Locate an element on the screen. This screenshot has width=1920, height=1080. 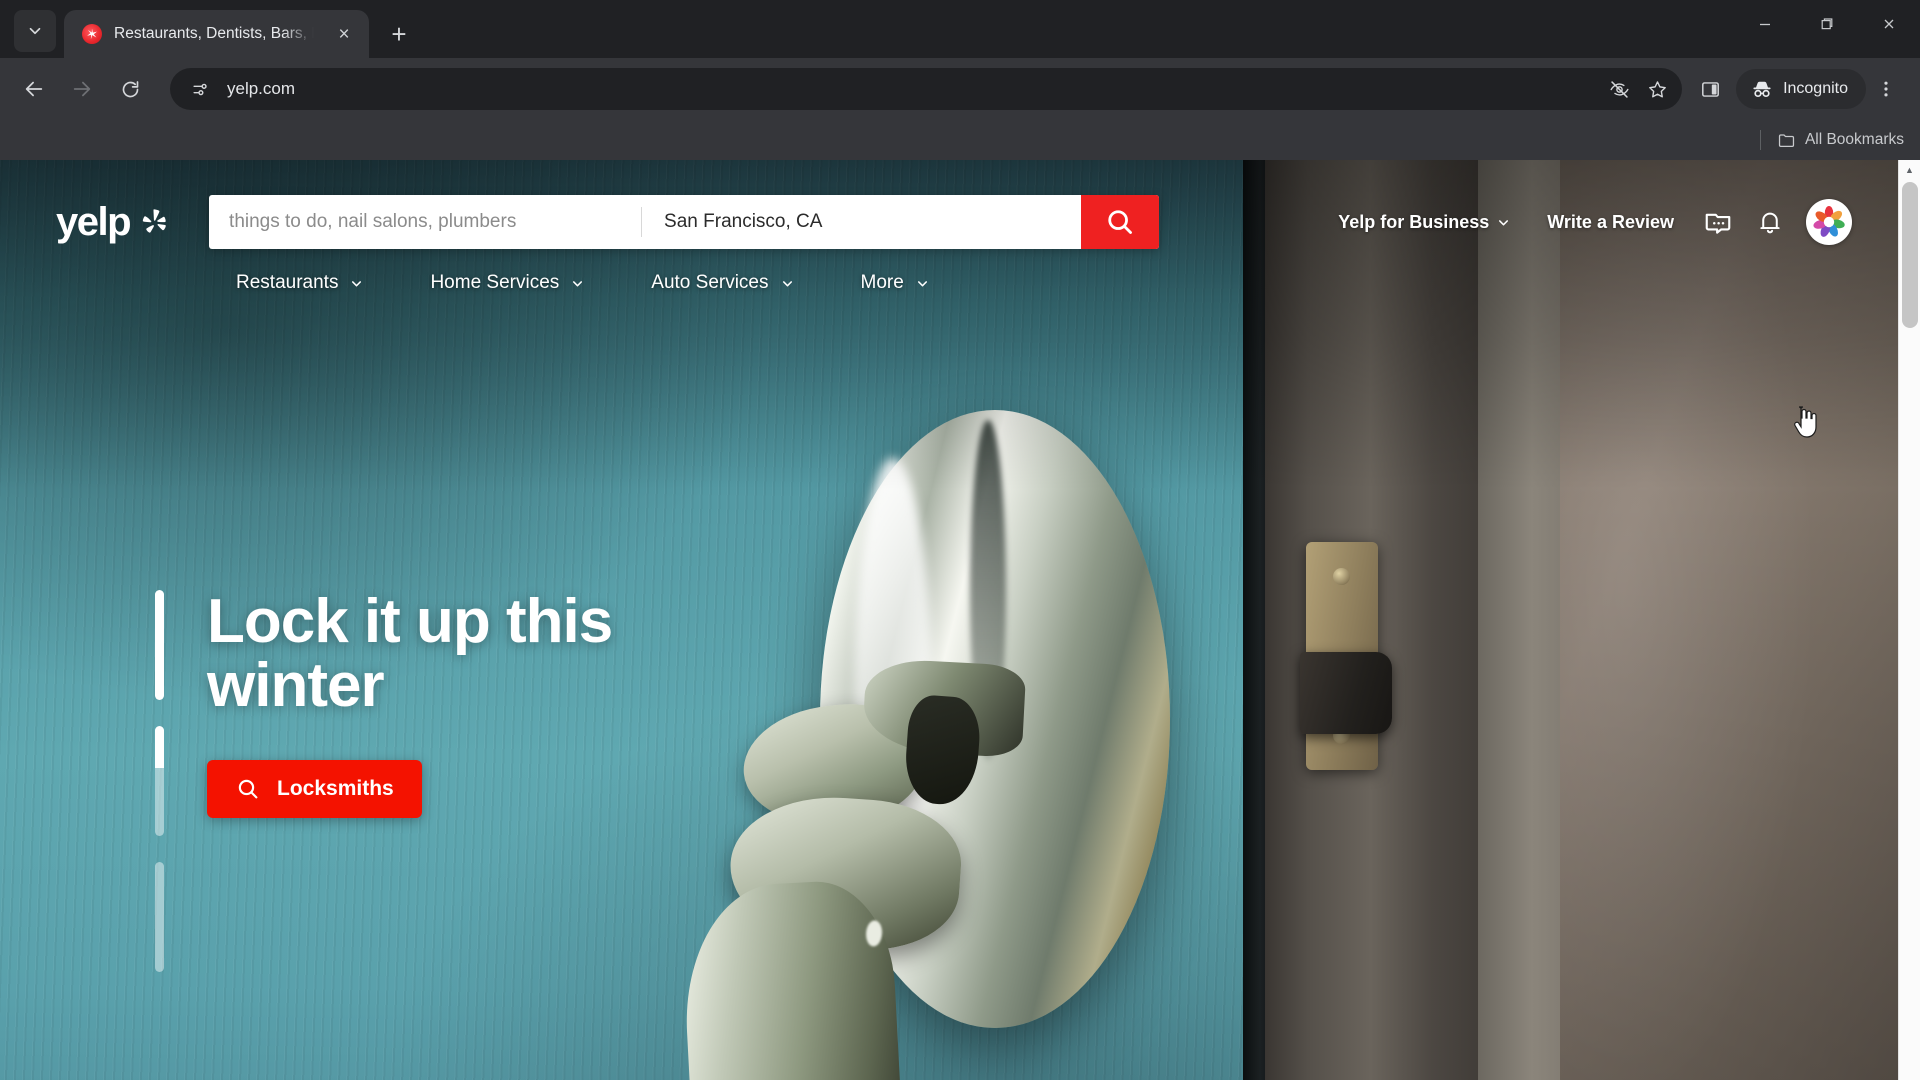
category-label: Restaurants is located at coordinates (287, 282).